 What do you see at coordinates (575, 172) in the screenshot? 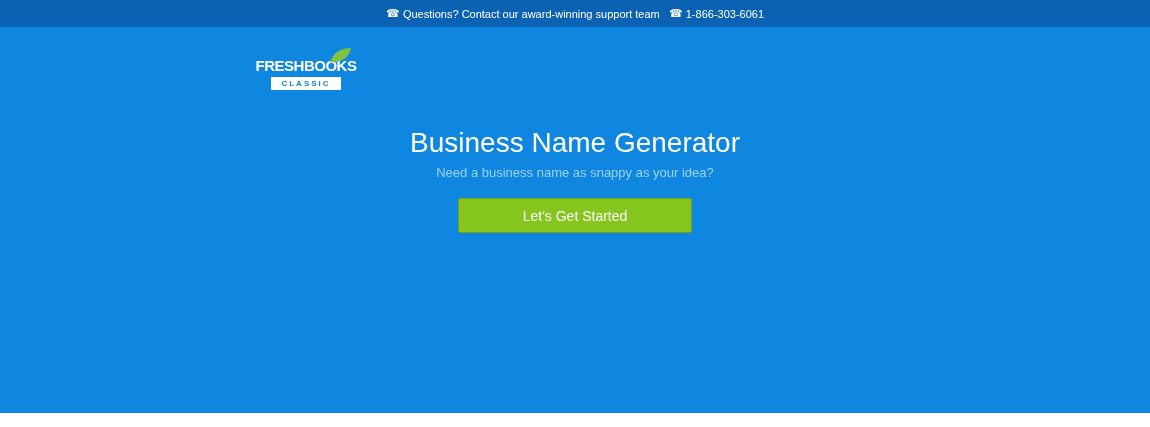
I see `subtitle: Need a business name as snappy as your idea?` at bounding box center [575, 172].